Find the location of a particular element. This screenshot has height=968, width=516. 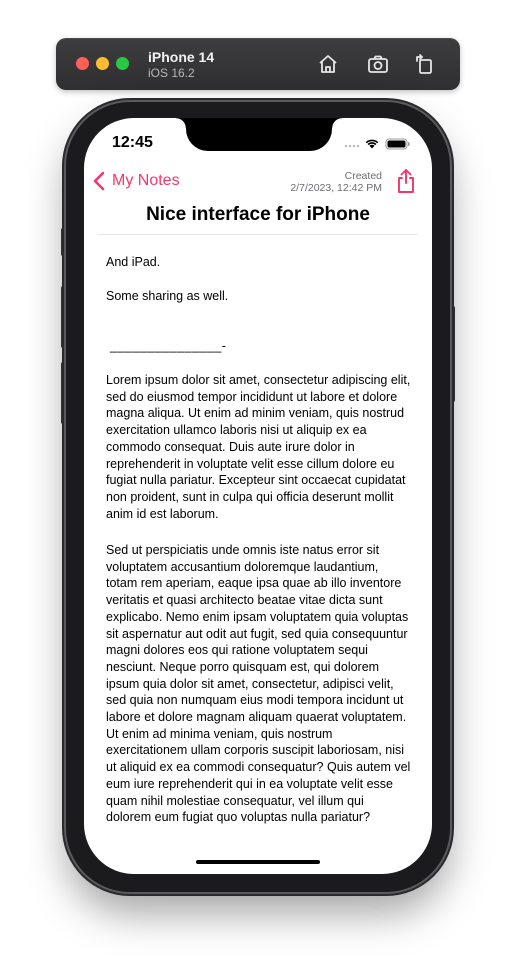

created-info: Created 2/7/2023, 12:42 PM is located at coordinates (336, 182).